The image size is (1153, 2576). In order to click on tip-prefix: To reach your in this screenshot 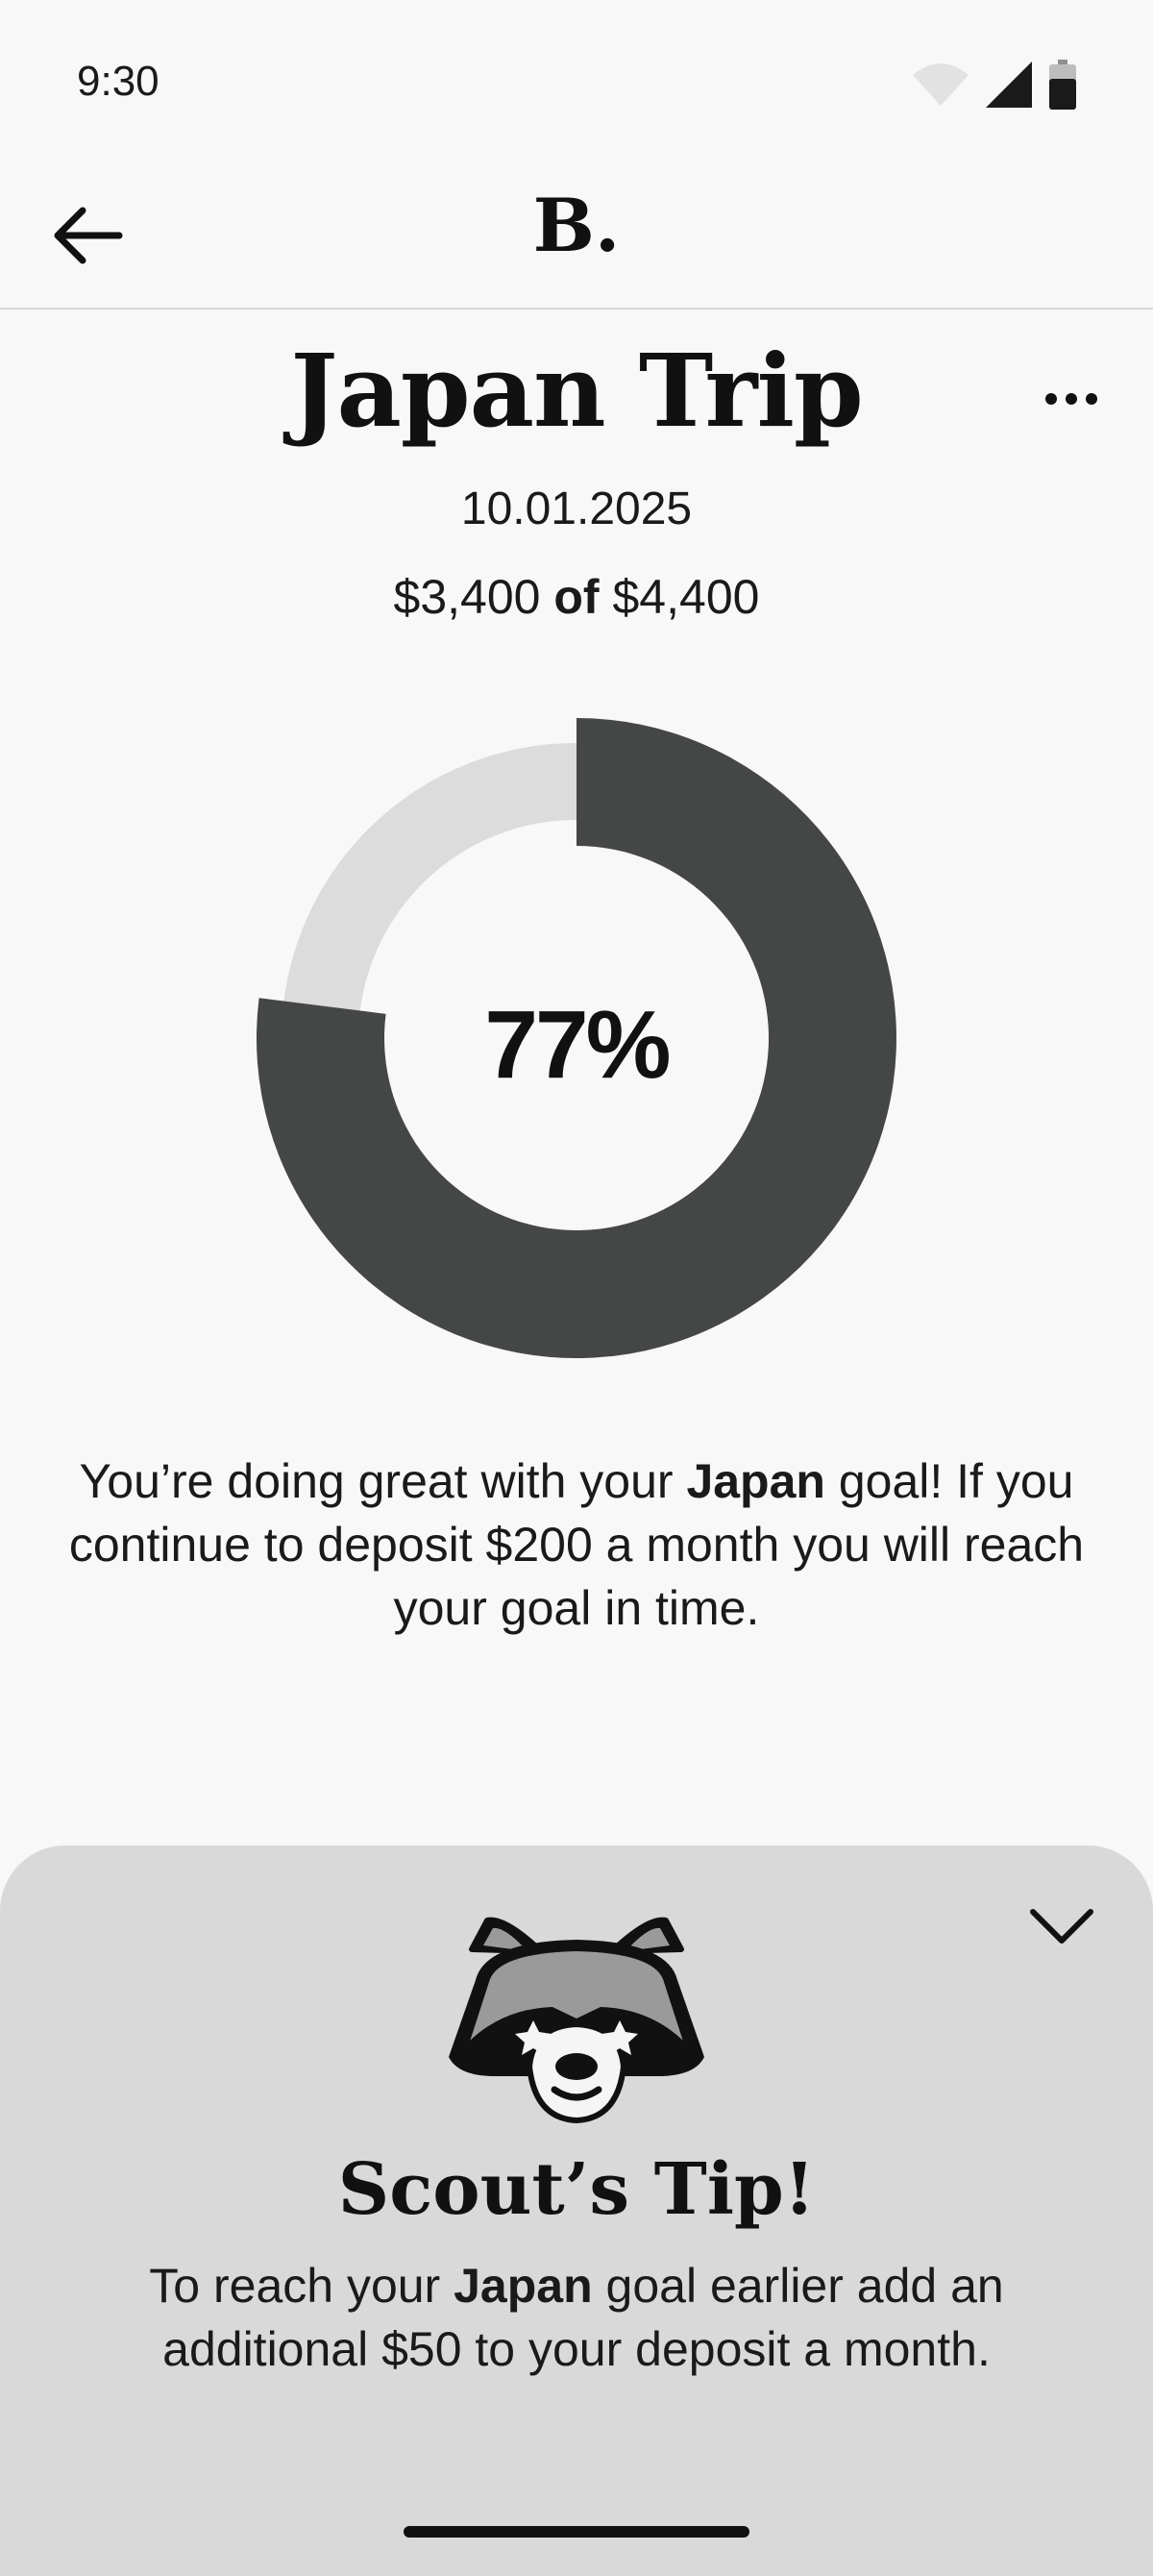, I will do `click(301, 2286)`.